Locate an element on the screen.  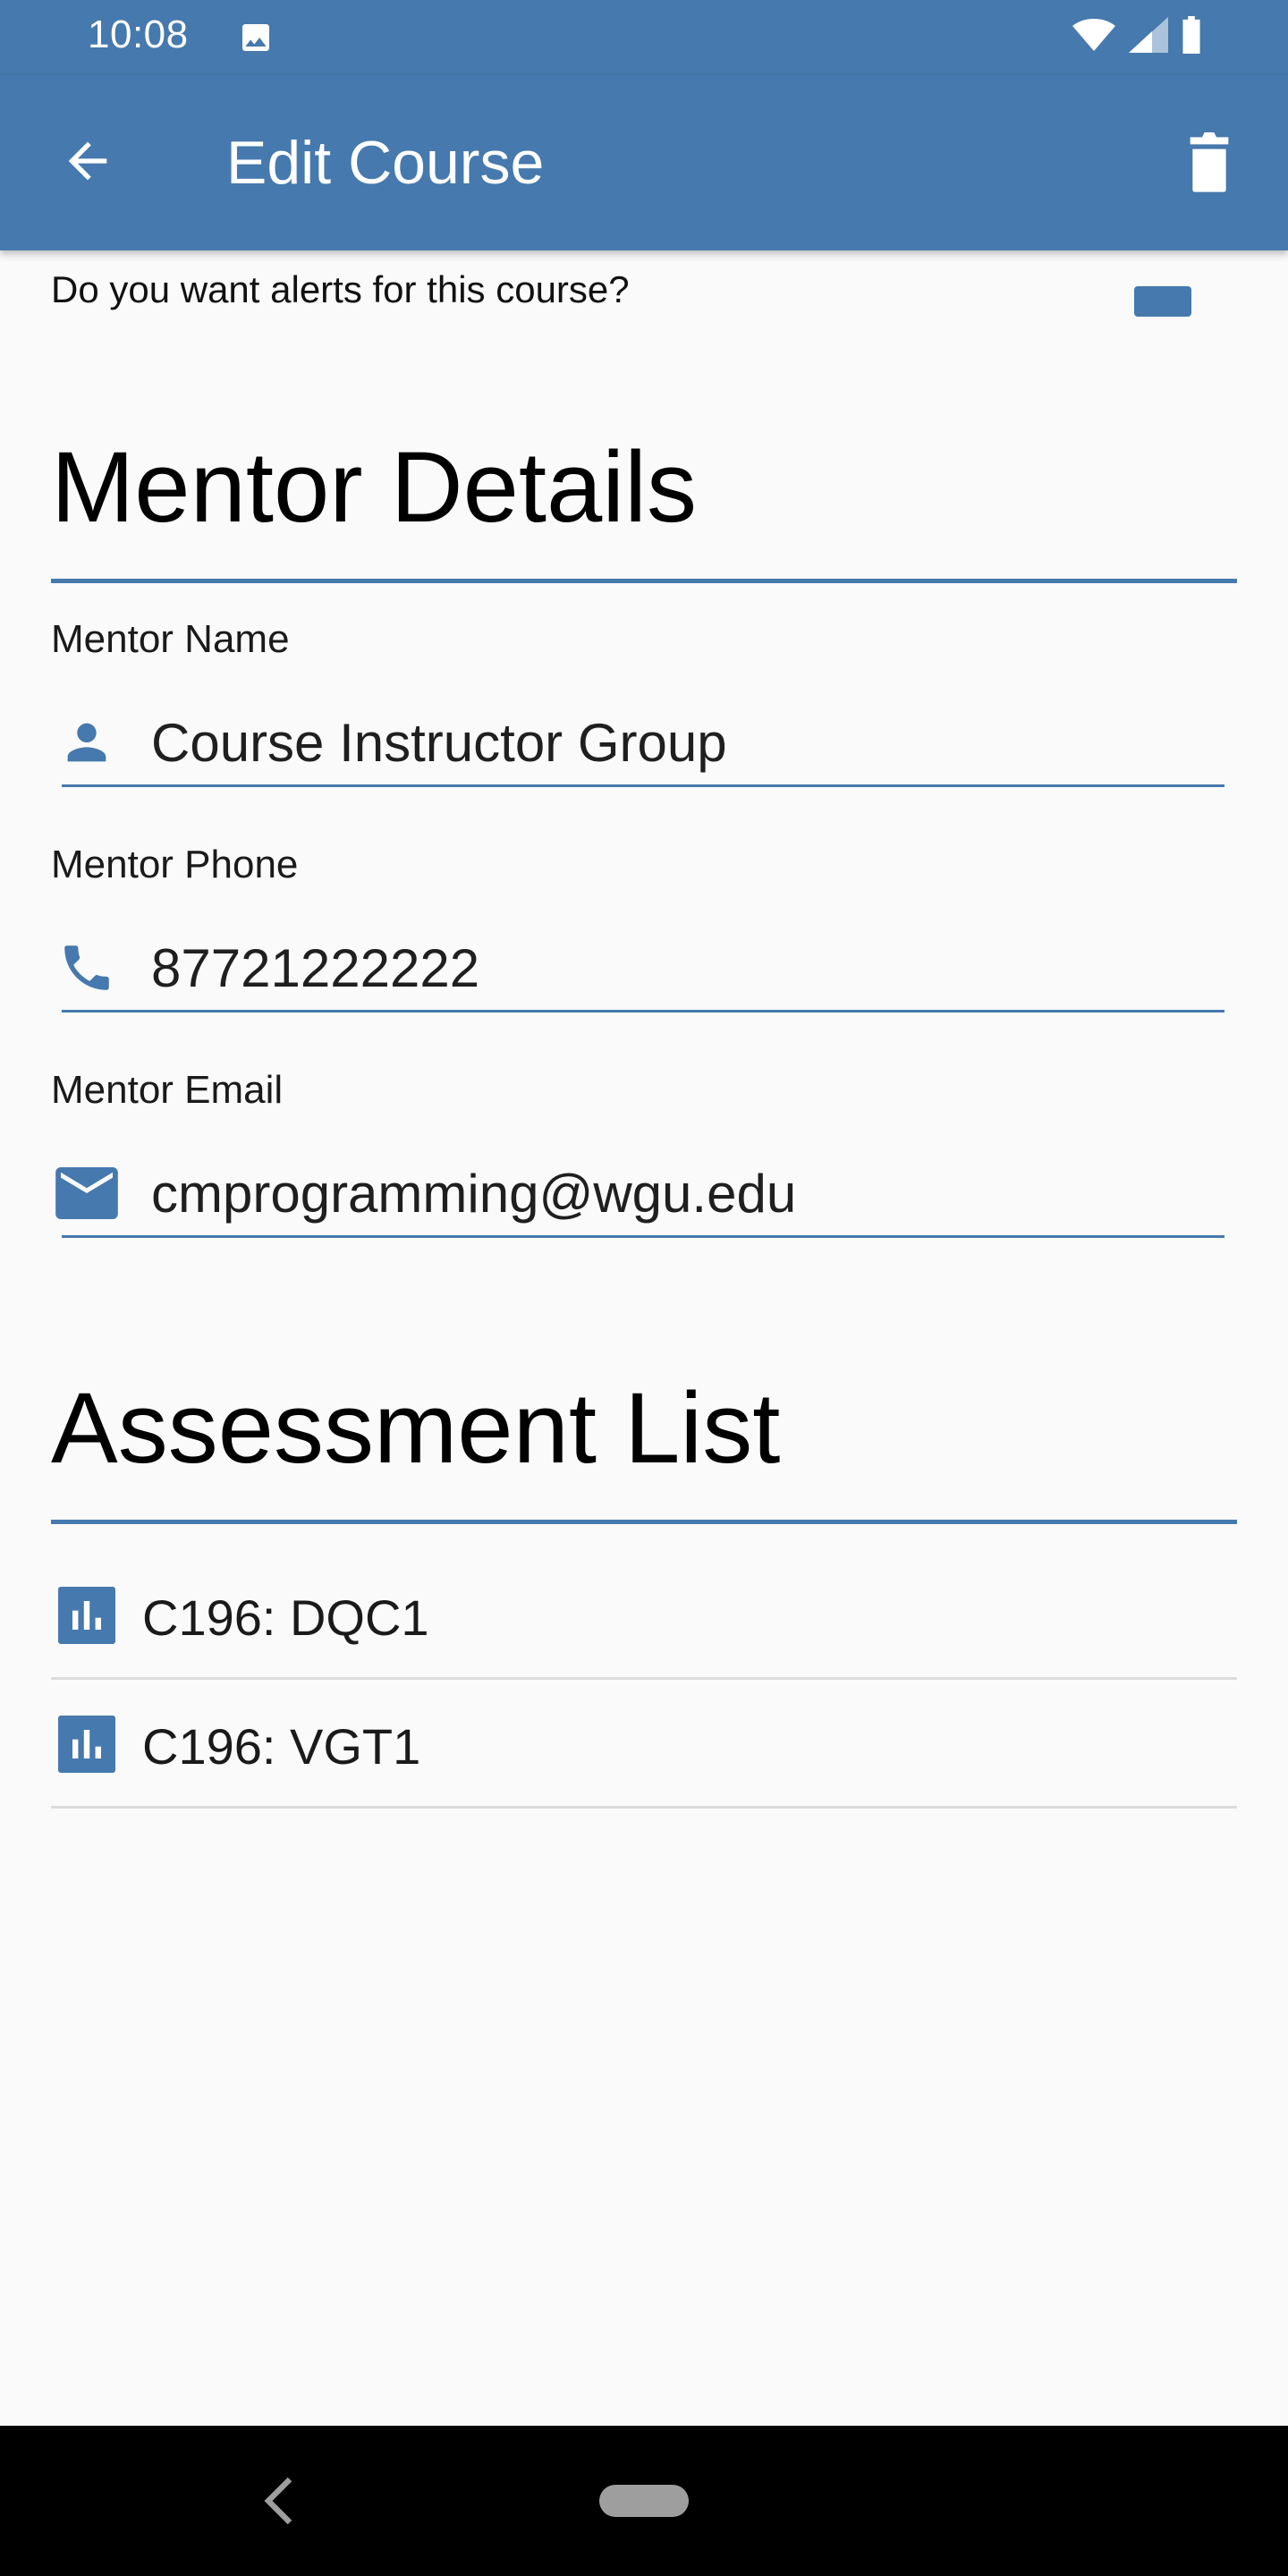
status-icons is located at coordinates (1137, 37).